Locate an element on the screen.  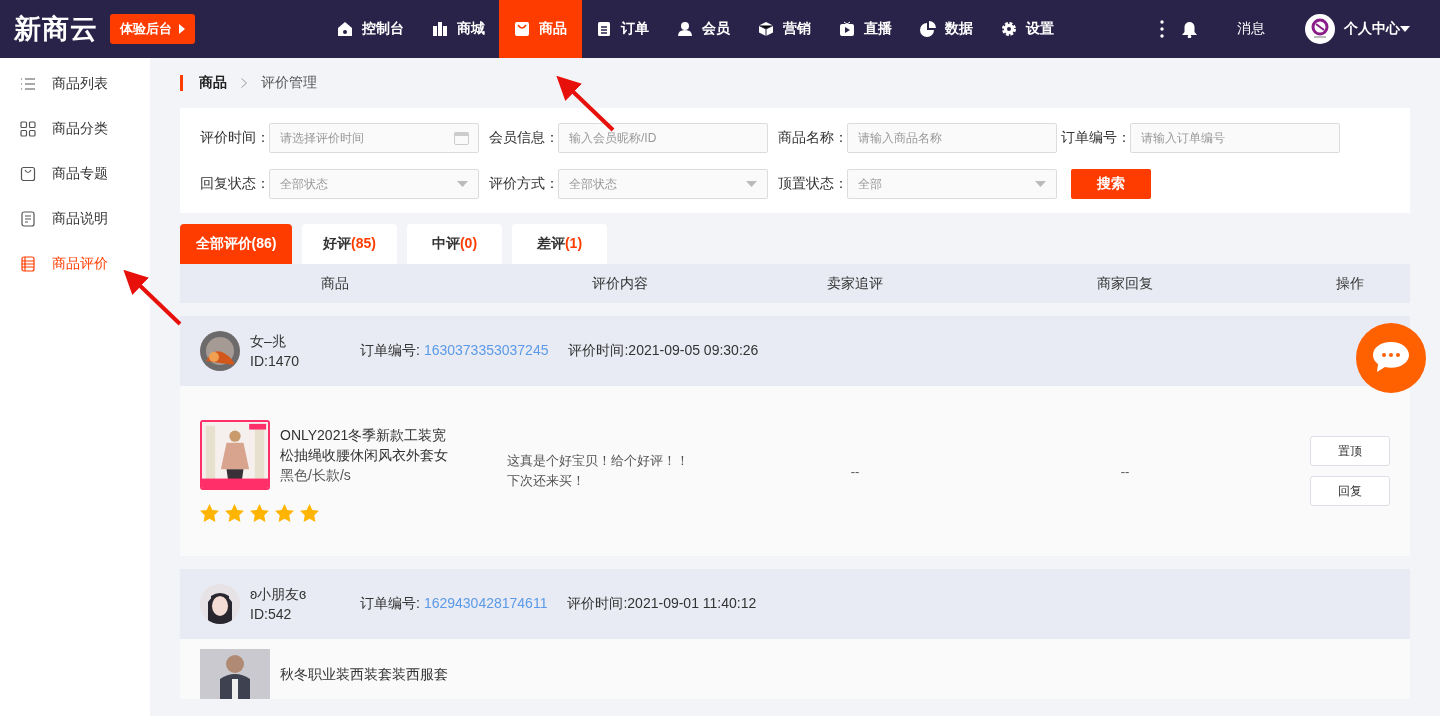
search-button: 搜索 is located at coordinates (1111, 184).